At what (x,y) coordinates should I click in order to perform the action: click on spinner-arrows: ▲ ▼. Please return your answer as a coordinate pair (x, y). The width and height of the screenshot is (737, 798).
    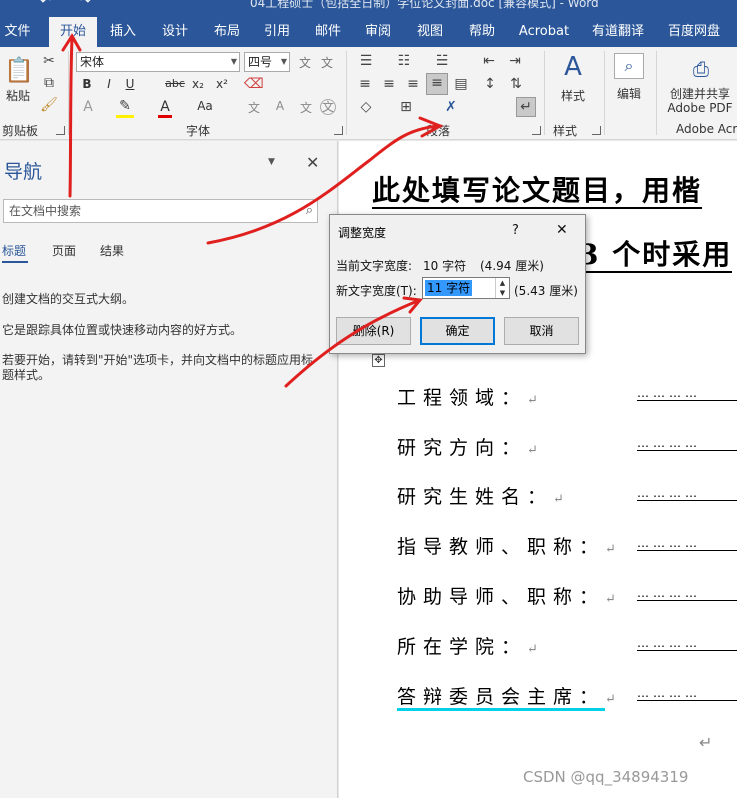
    Looking at the image, I should click on (502, 288).